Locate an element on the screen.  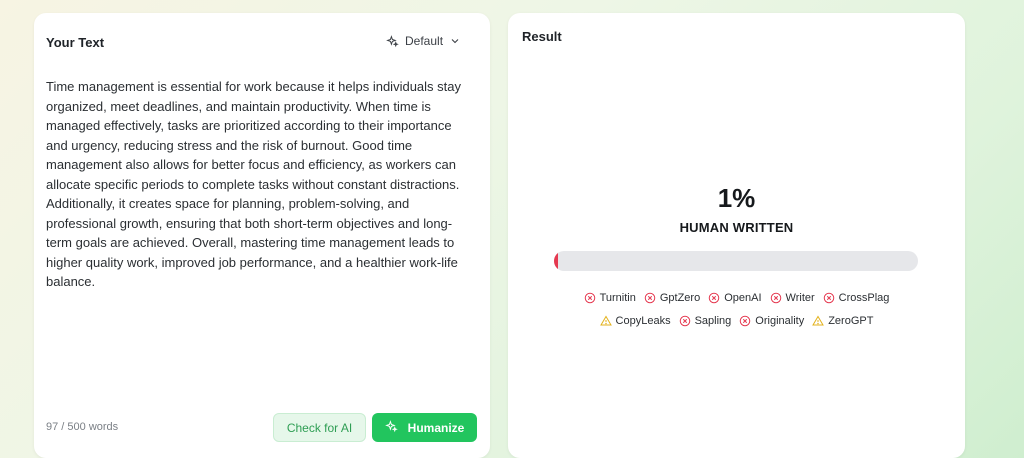
detector-turnitin: Turnitin is located at coordinates (610, 298).